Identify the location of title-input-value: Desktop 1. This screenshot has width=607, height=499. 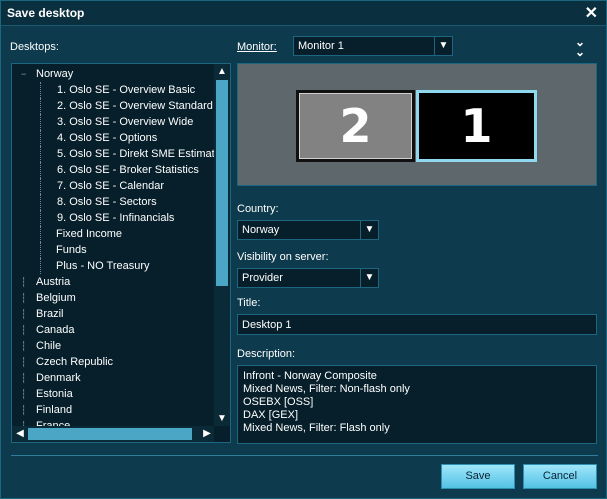
(267, 325).